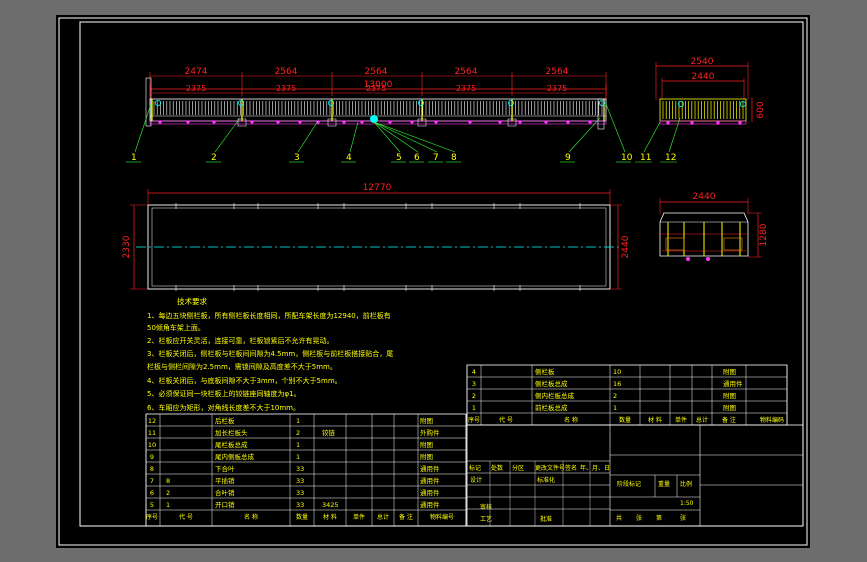  I want to click on bom-header-name: 名 称, so click(571, 420).